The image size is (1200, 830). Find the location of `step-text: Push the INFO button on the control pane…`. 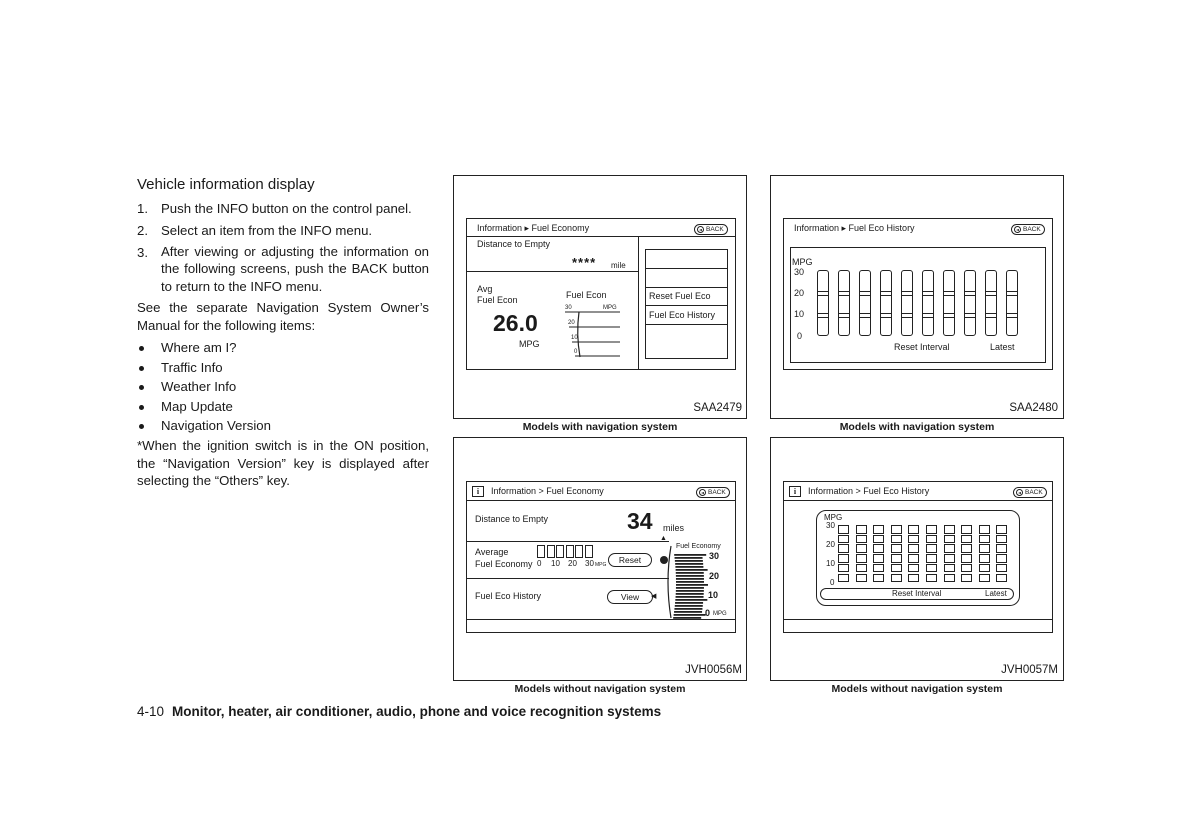

step-text: Push the INFO button on the control pane… is located at coordinates (286, 208).